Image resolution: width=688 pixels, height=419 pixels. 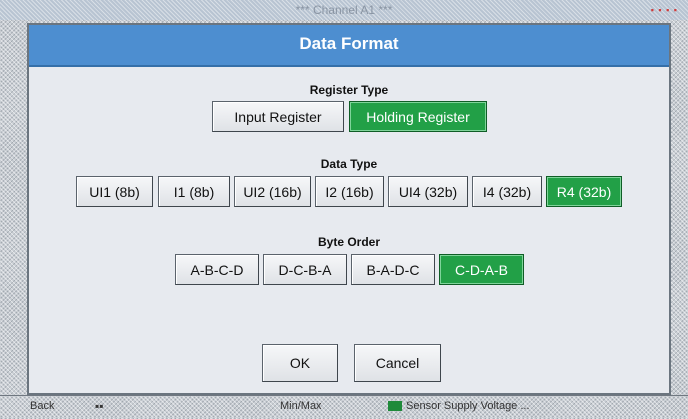 What do you see at coordinates (349, 90) in the screenshot?
I see `register-type-label: Register Type` at bounding box center [349, 90].